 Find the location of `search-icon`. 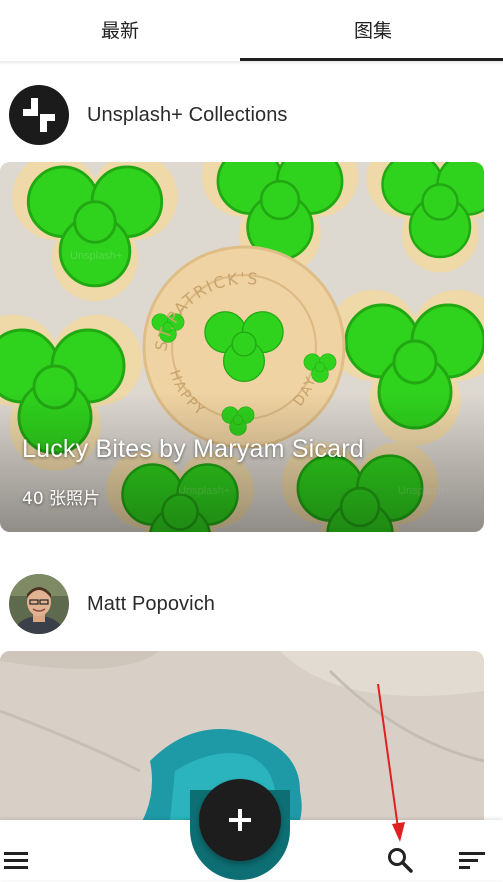

search-icon is located at coordinates (400, 860).